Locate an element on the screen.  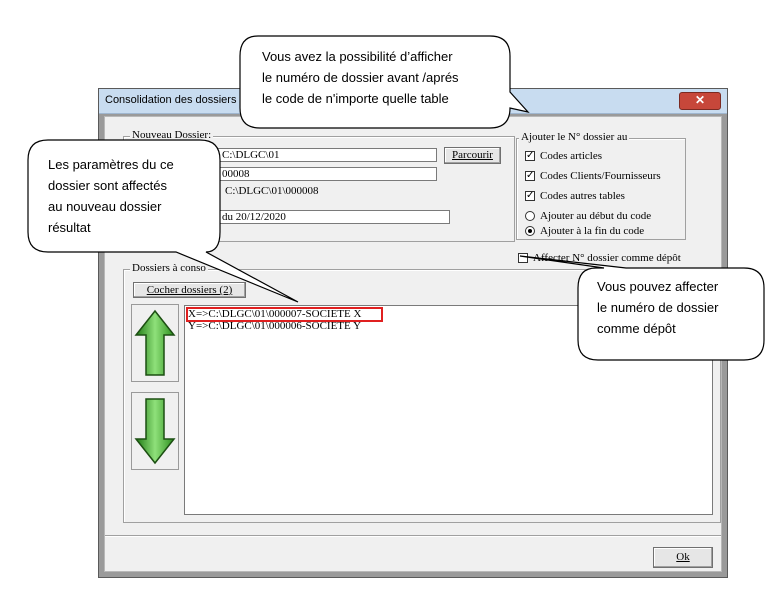
move-down-button is located at coordinates (155, 431).